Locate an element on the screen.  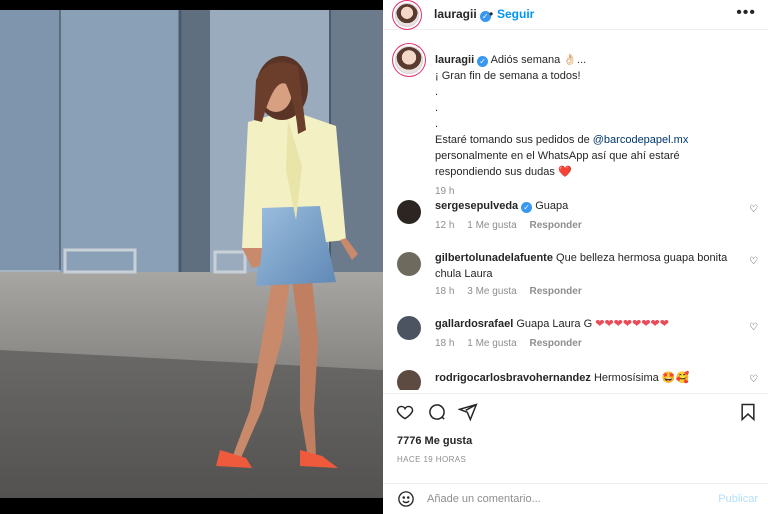
emoji-icon is located at coordinates (406, 499).